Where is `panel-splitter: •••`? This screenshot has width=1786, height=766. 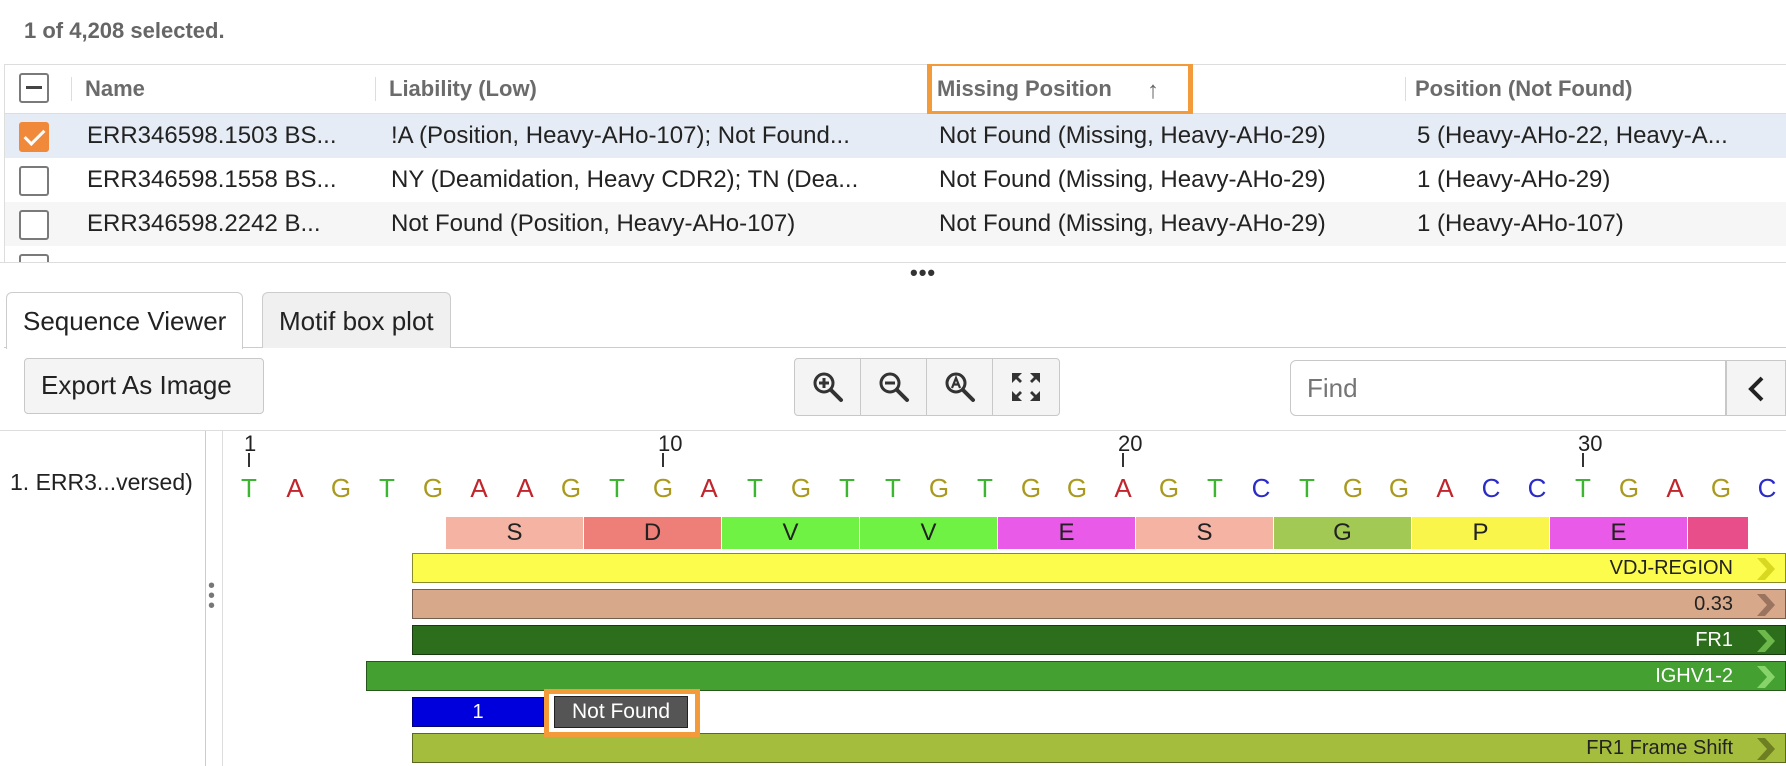
panel-splitter: ••• is located at coordinates (893, 273).